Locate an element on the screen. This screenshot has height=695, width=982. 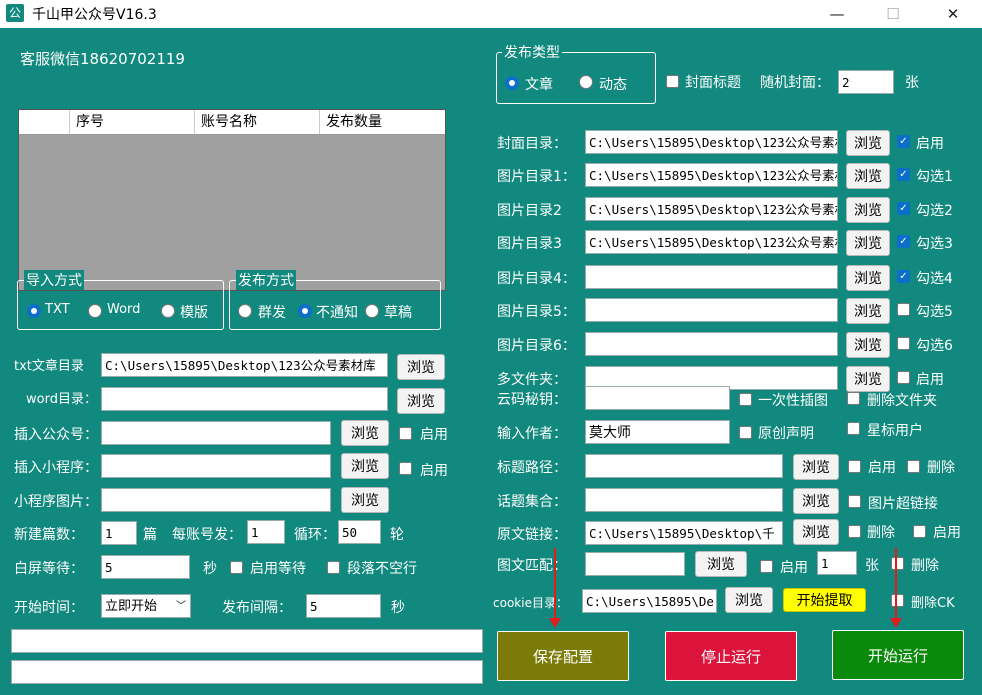
radio-txt is located at coordinates (34, 311).